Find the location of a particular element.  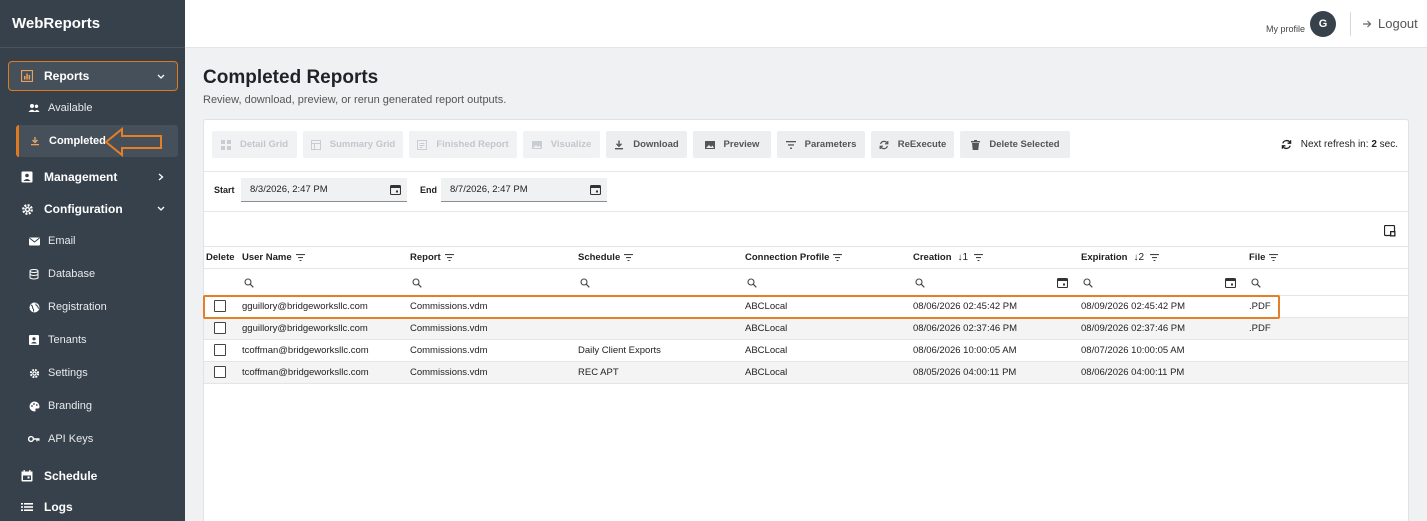

refresh-suffix: sec. is located at coordinates (1388, 144).